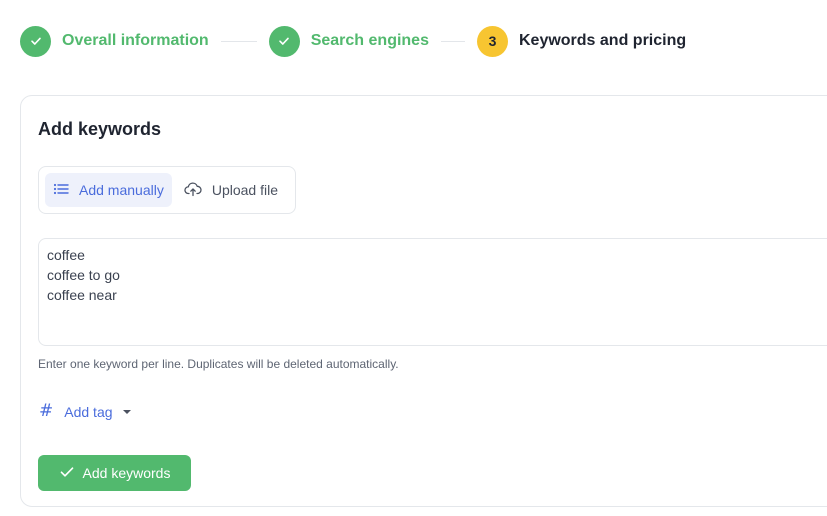 The width and height of the screenshot is (827, 516). I want to click on step-overall-information: Overall information, so click(114, 41).